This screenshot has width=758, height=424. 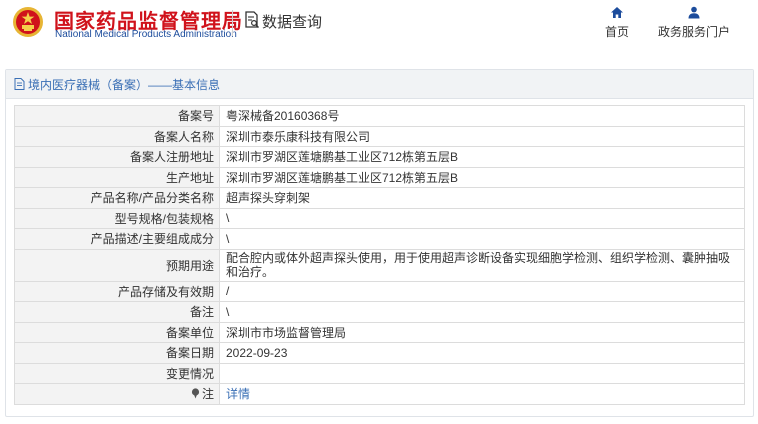 What do you see at coordinates (232, 23) in the screenshot?
I see `header-divider` at bounding box center [232, 23].